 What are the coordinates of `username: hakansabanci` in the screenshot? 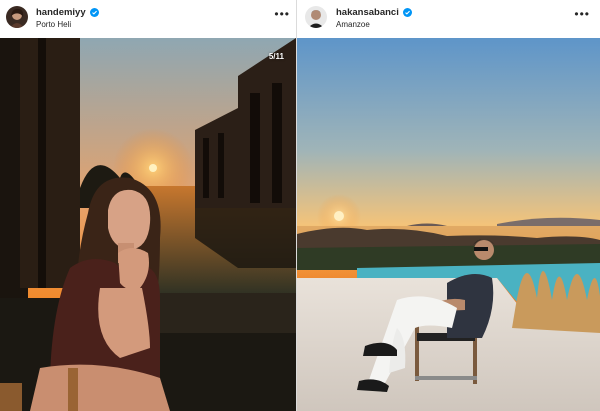 It's located at (367, 12).